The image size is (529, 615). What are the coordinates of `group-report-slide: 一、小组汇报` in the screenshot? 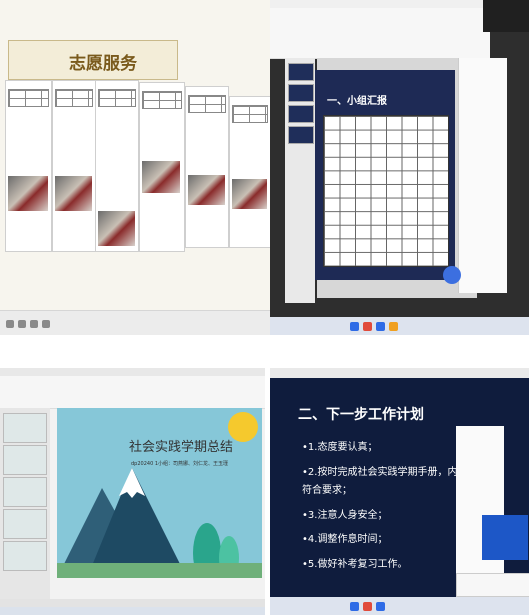 It's located at (388, 177).